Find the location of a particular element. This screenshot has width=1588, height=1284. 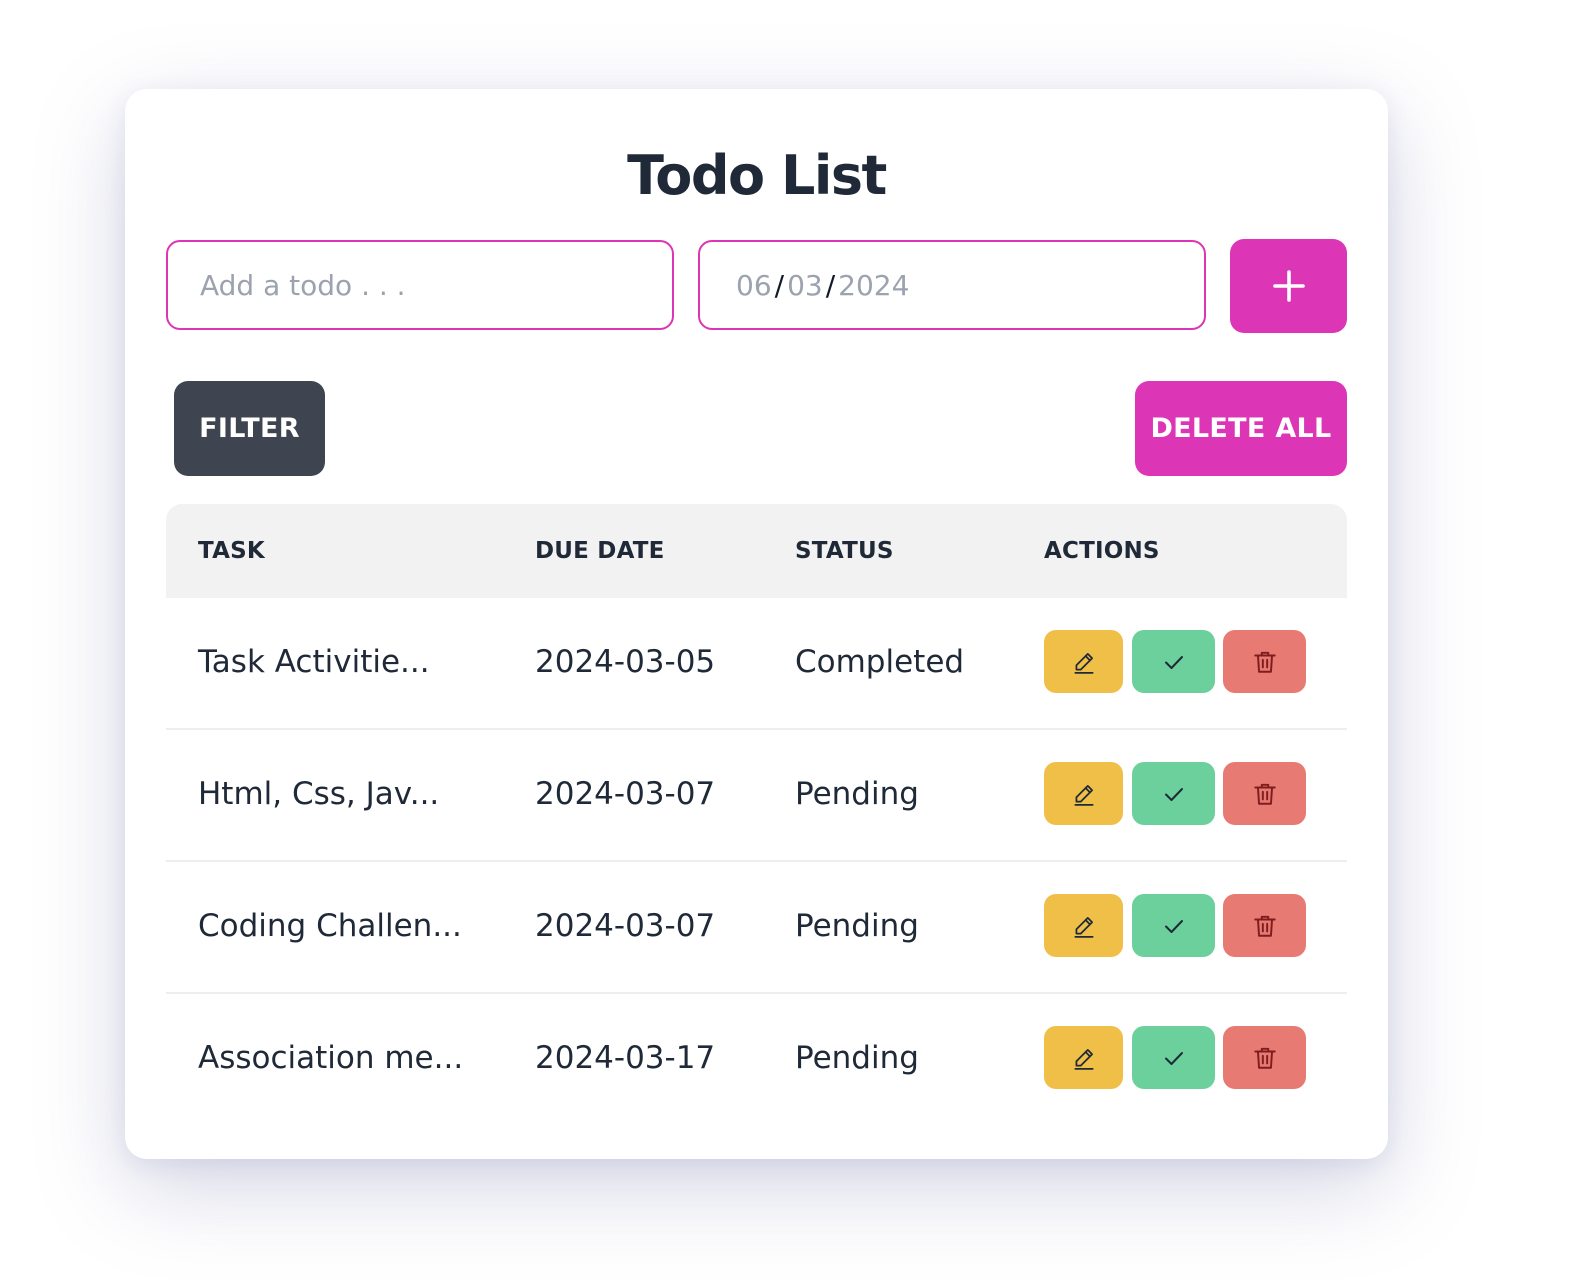

add-todo-button is located at coordinates (1288, 286).